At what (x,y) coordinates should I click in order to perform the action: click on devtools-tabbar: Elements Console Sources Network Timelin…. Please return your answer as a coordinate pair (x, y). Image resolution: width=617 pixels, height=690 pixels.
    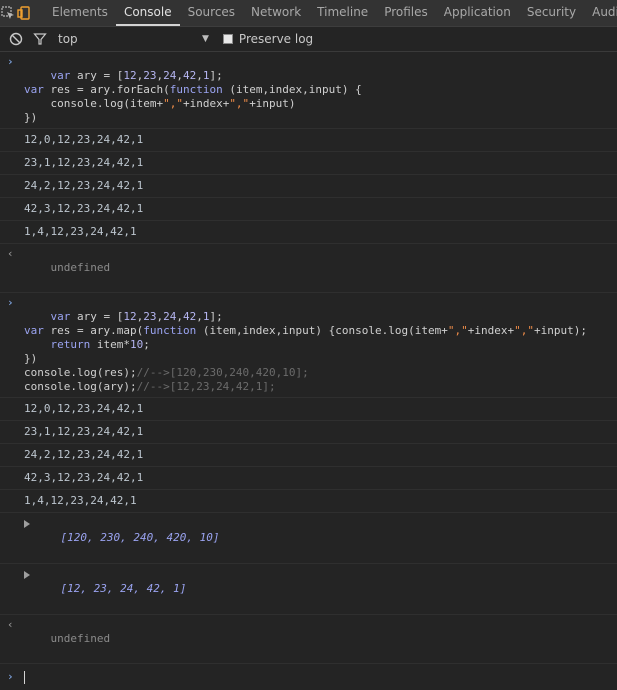
    Looking at the image, I should click on (308, 13).